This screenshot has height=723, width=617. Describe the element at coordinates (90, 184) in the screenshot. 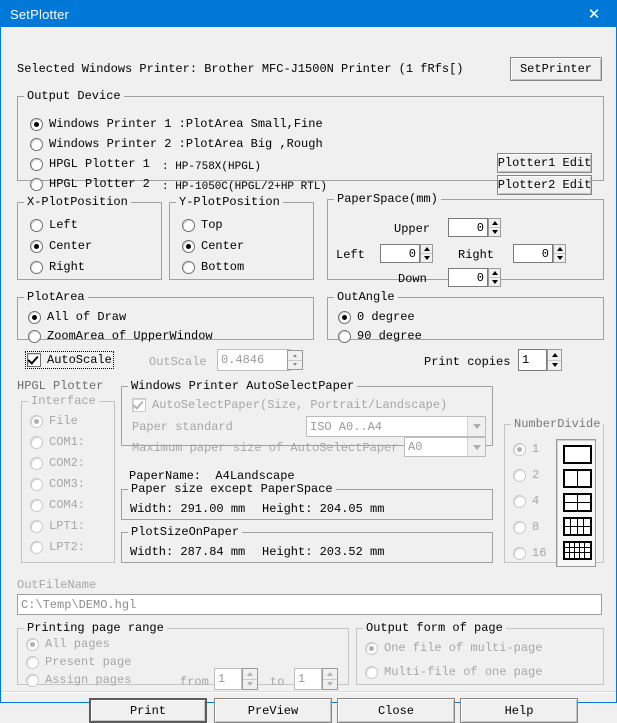

I see `radio-hpgl-plotter-2: HPGL Plotter 2` at that location.